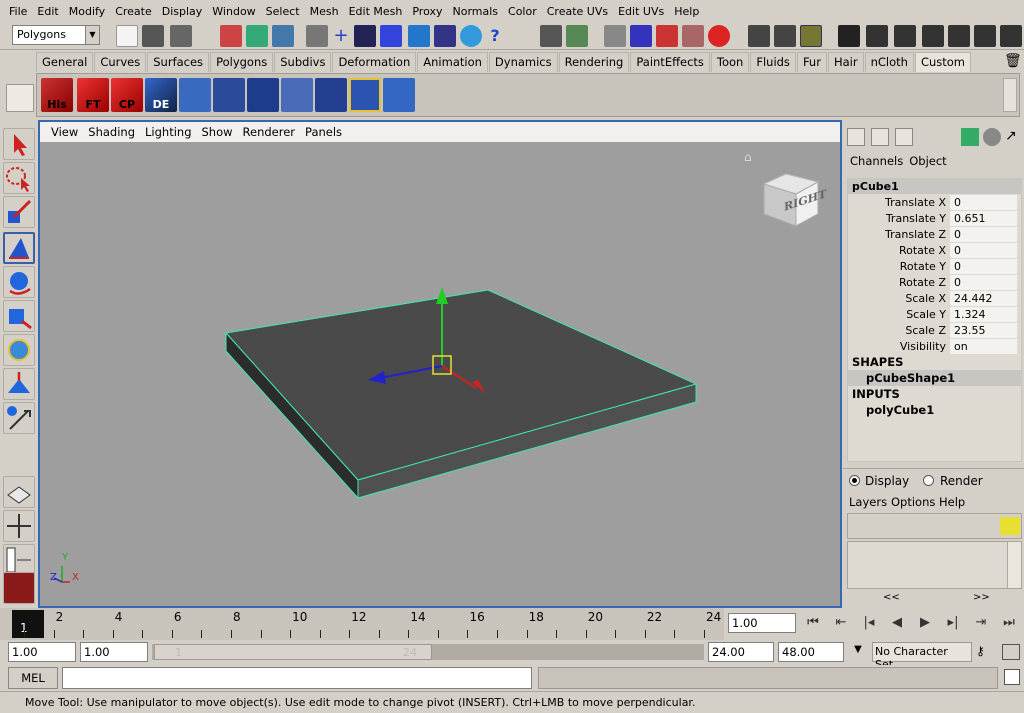  What do you see at coordinates (111, 132) in the screenshot?
I see `viewport-menu-item: Shading` at bounding box center [111, 132].